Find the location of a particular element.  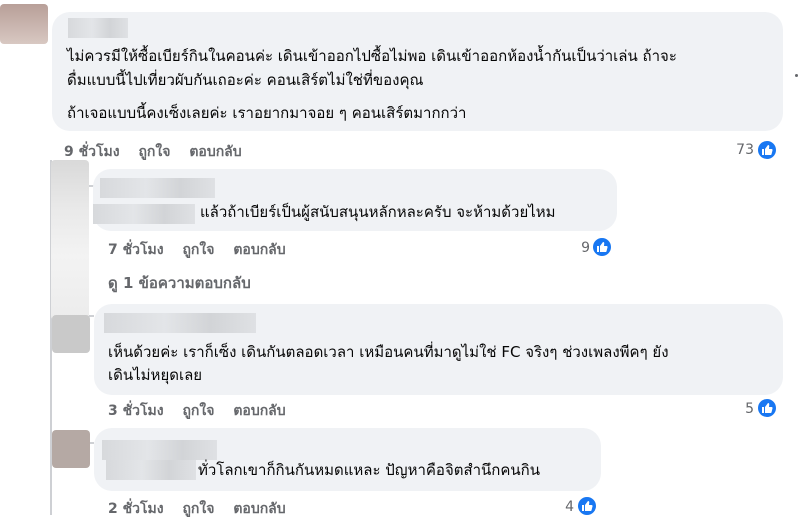

comment-actions: 9 ชั่วโมง ถูกใจ ตอบกลับ is located at coordinates (160, 152).